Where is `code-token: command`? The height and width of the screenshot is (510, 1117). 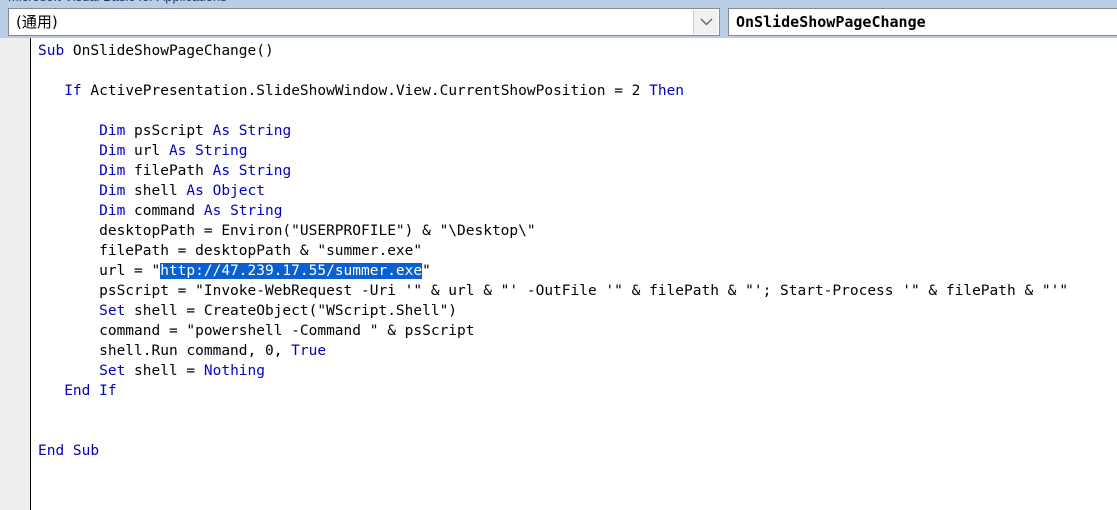
code-token: command is located at coordinates (169, 211).